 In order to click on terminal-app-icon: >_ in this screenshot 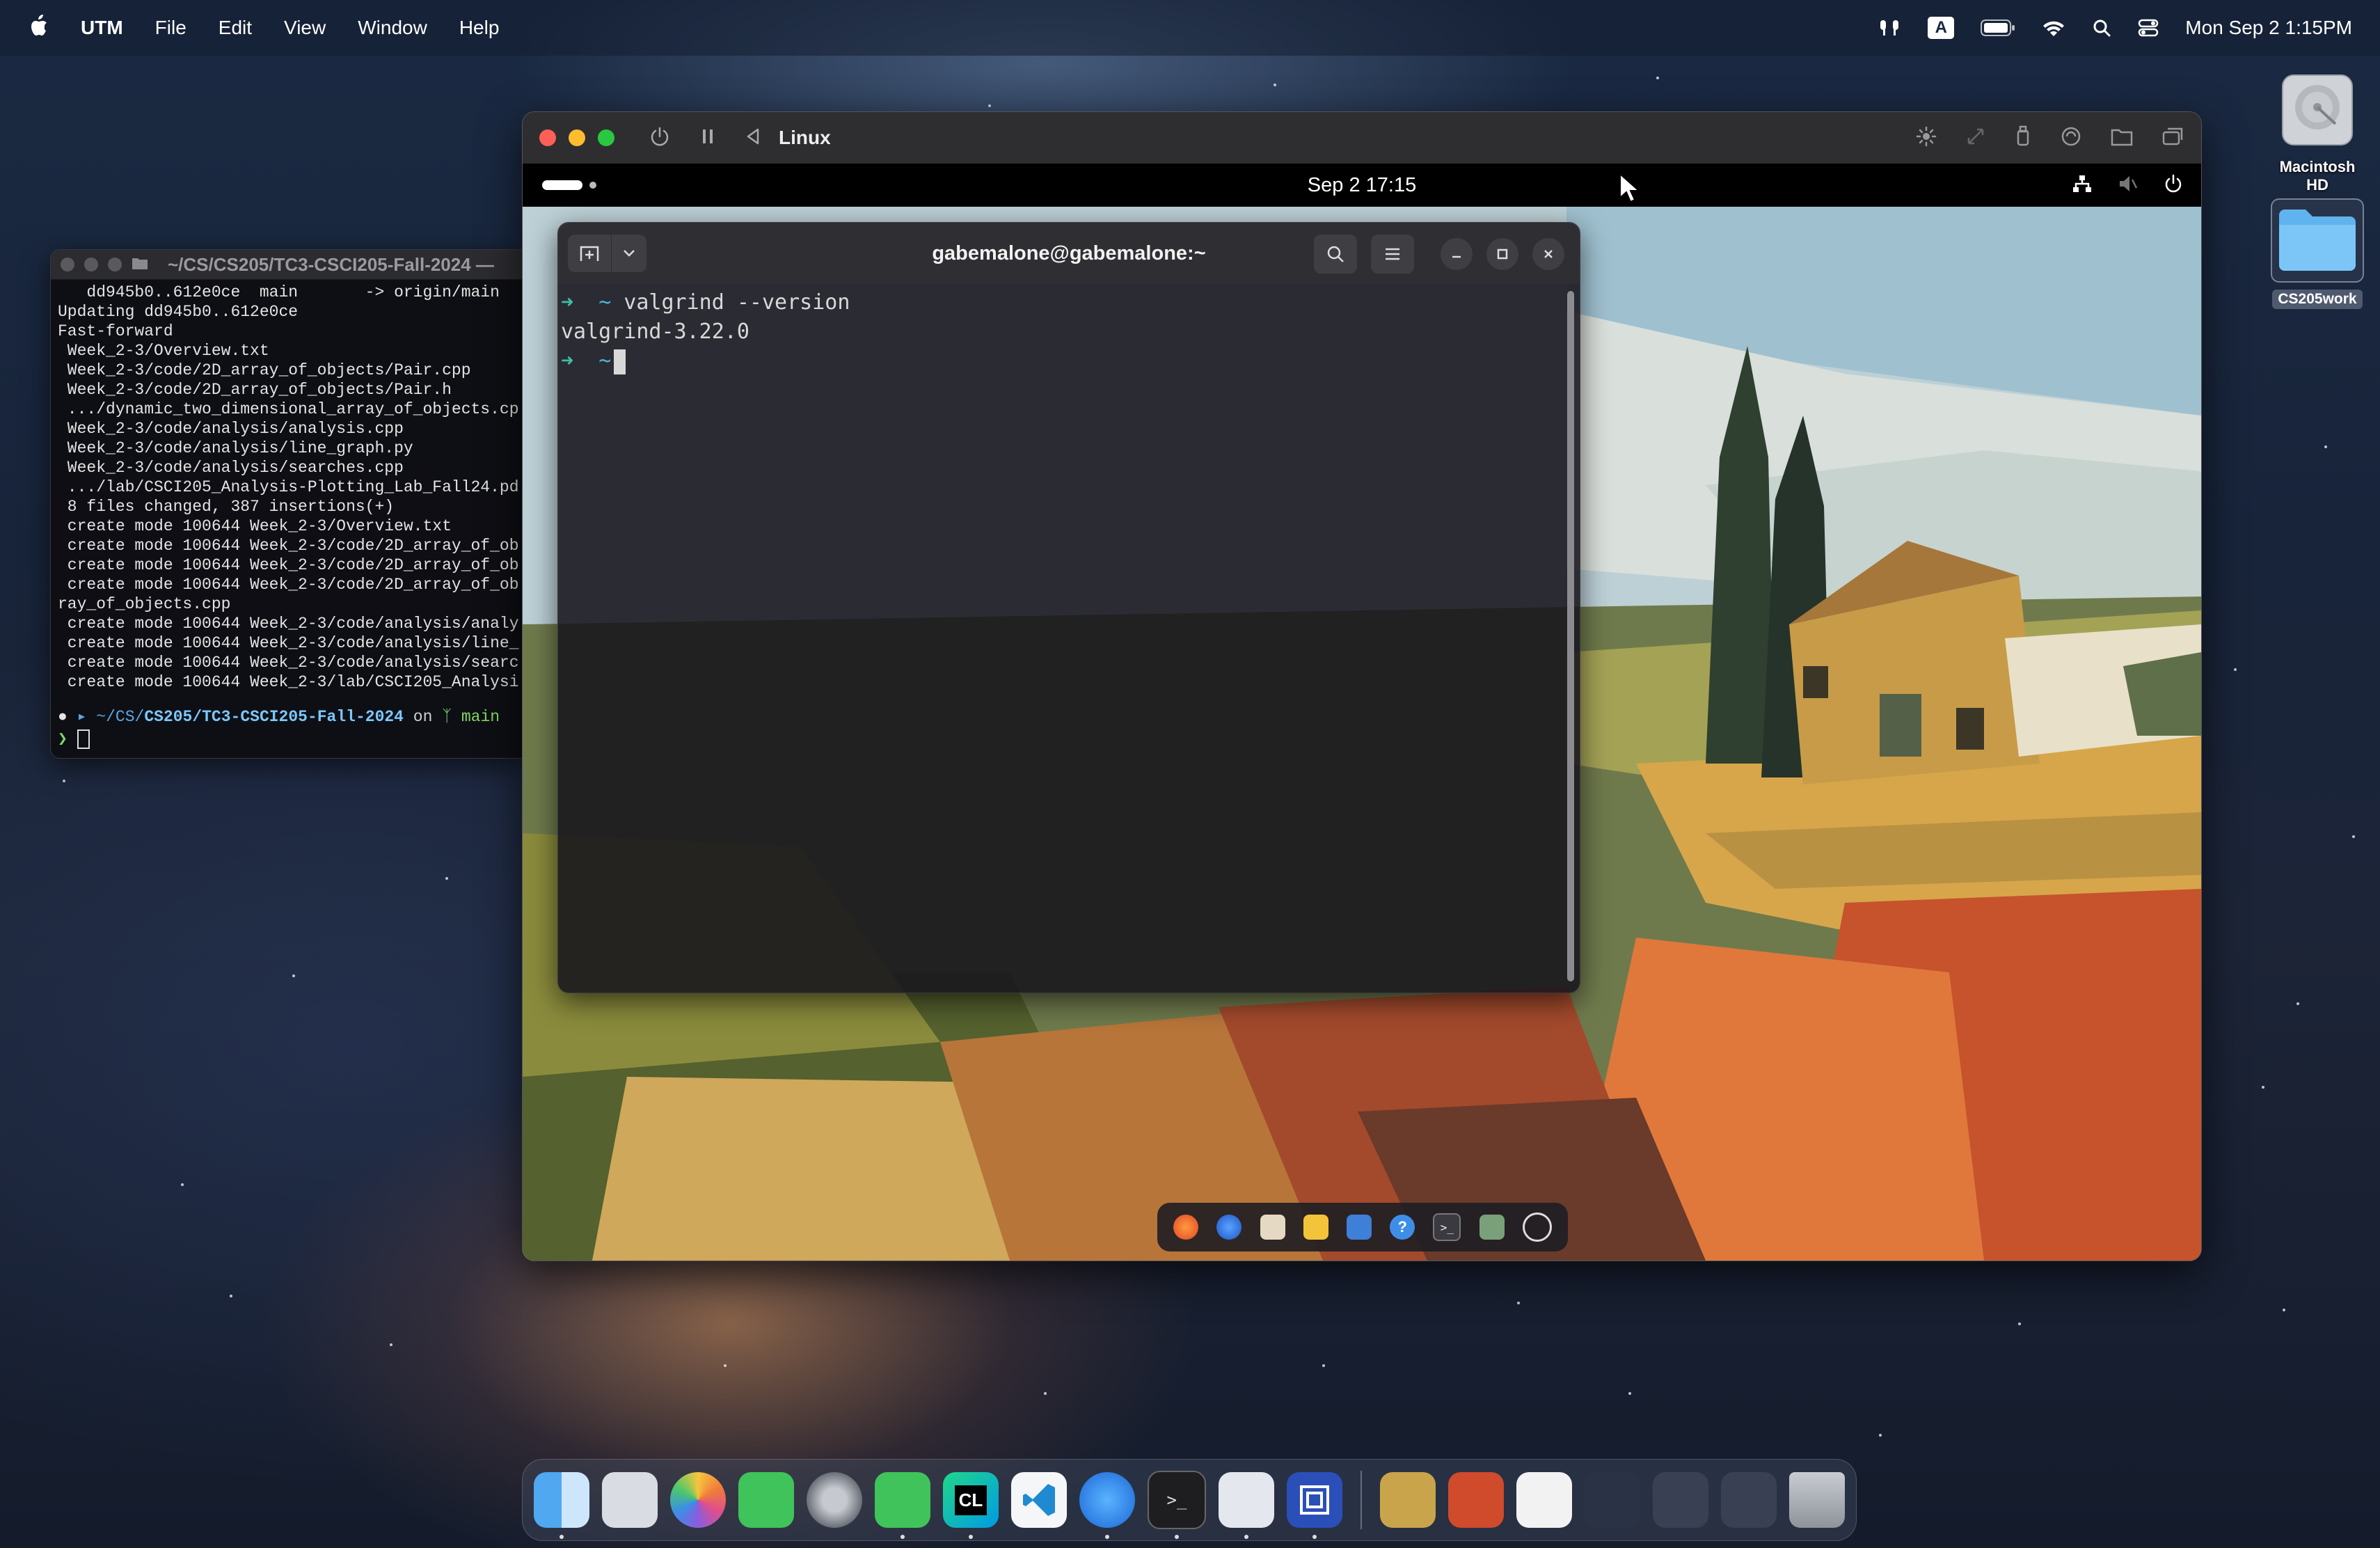, I will do `click(1447, 1227)`.